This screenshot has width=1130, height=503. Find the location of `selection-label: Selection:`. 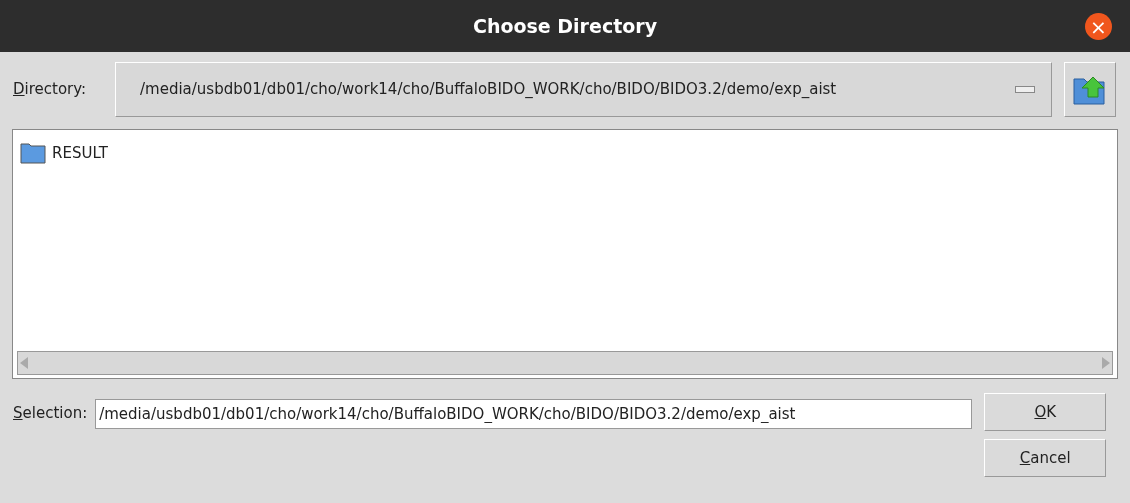

selection-label: Selection: is located at coordinates (50, 414).